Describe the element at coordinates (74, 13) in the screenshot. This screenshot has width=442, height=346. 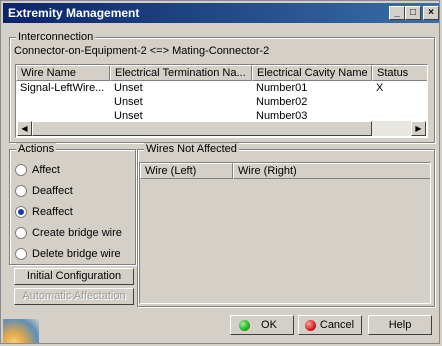
I see `window-title: Extremity Management` at that location.